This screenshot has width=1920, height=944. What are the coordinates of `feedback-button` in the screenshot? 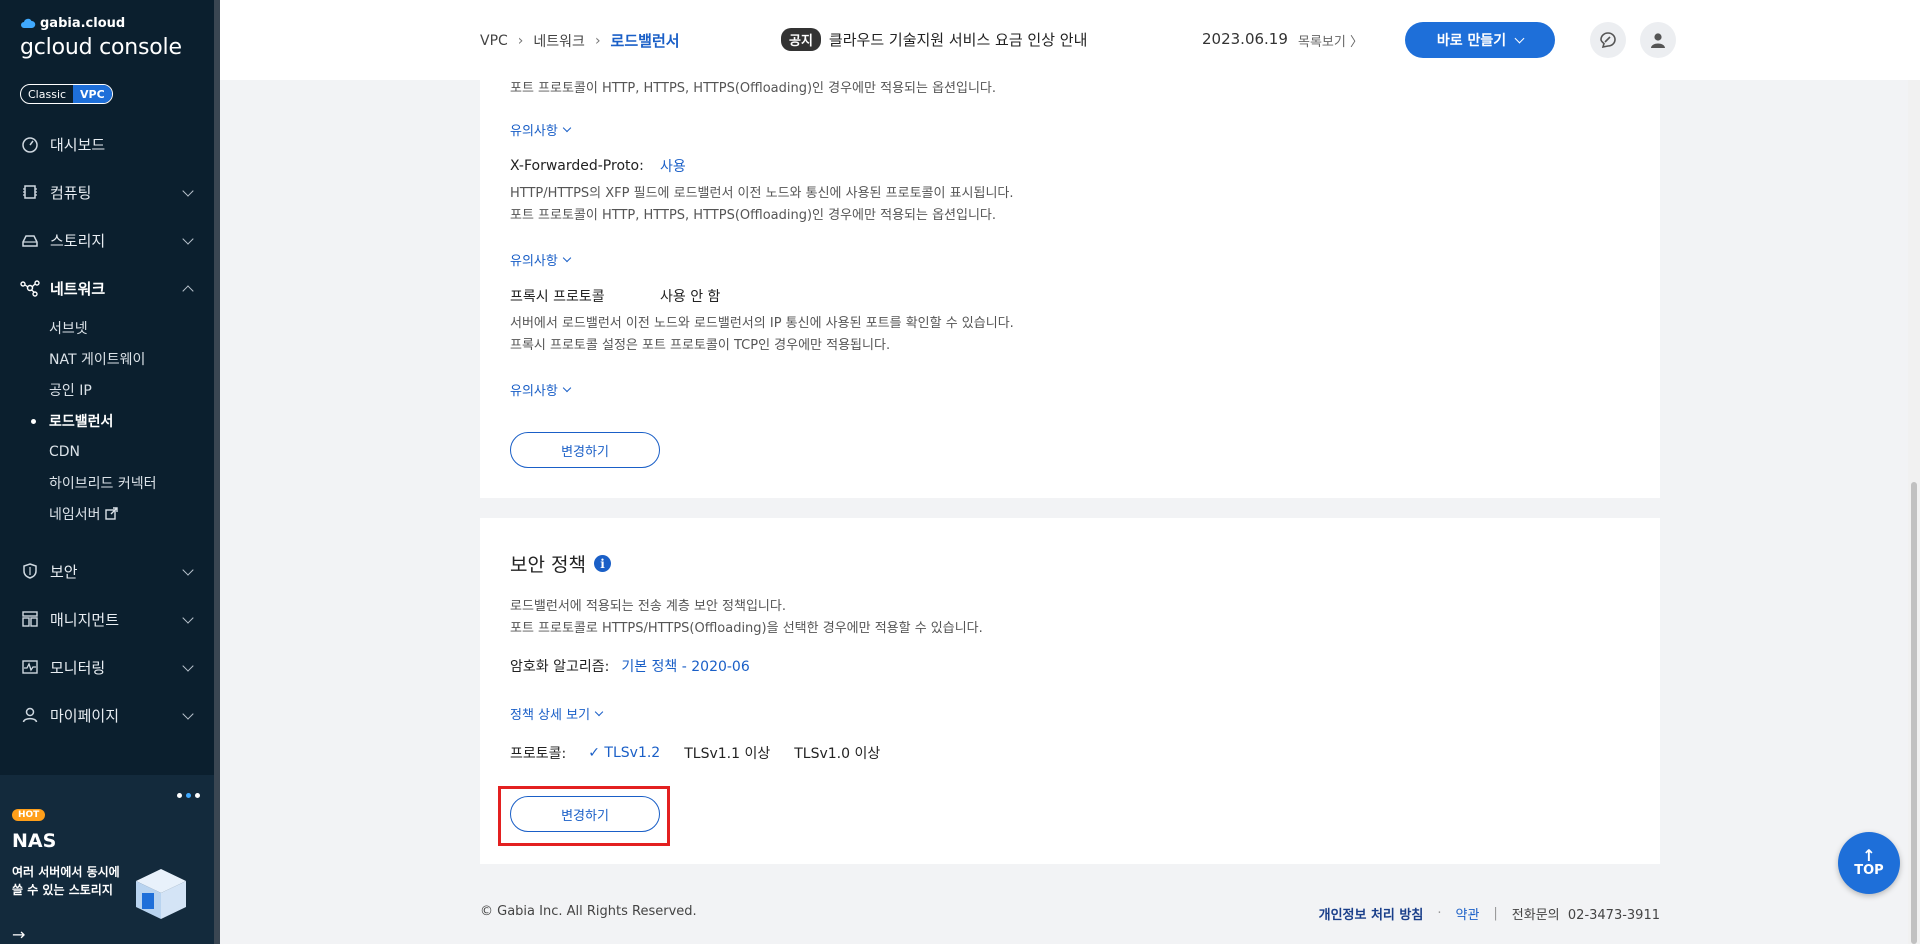 It's located at (1608, 40).